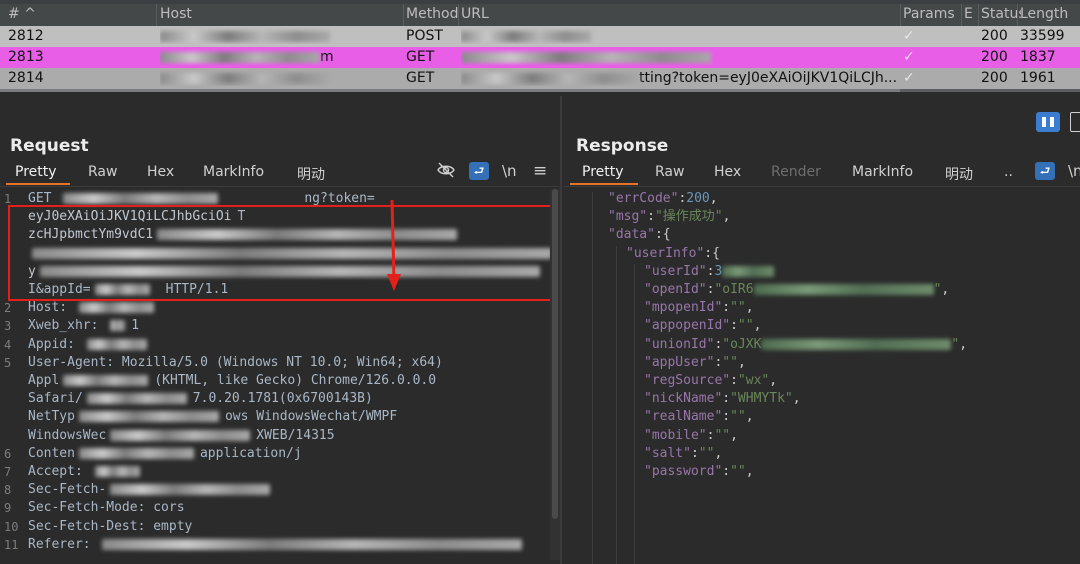 The image size is (1080, 564). What do you see at coordinates (55, 344) in the screenshot?
I see `request-line-text: Appid:` at bounding box center [55, 344].